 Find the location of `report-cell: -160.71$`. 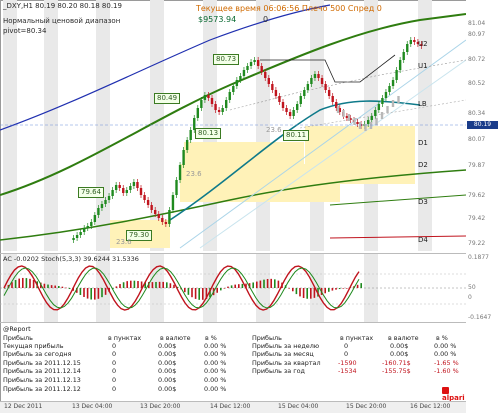

report-cell: -160.71$ is located at coordinates (396, 363).